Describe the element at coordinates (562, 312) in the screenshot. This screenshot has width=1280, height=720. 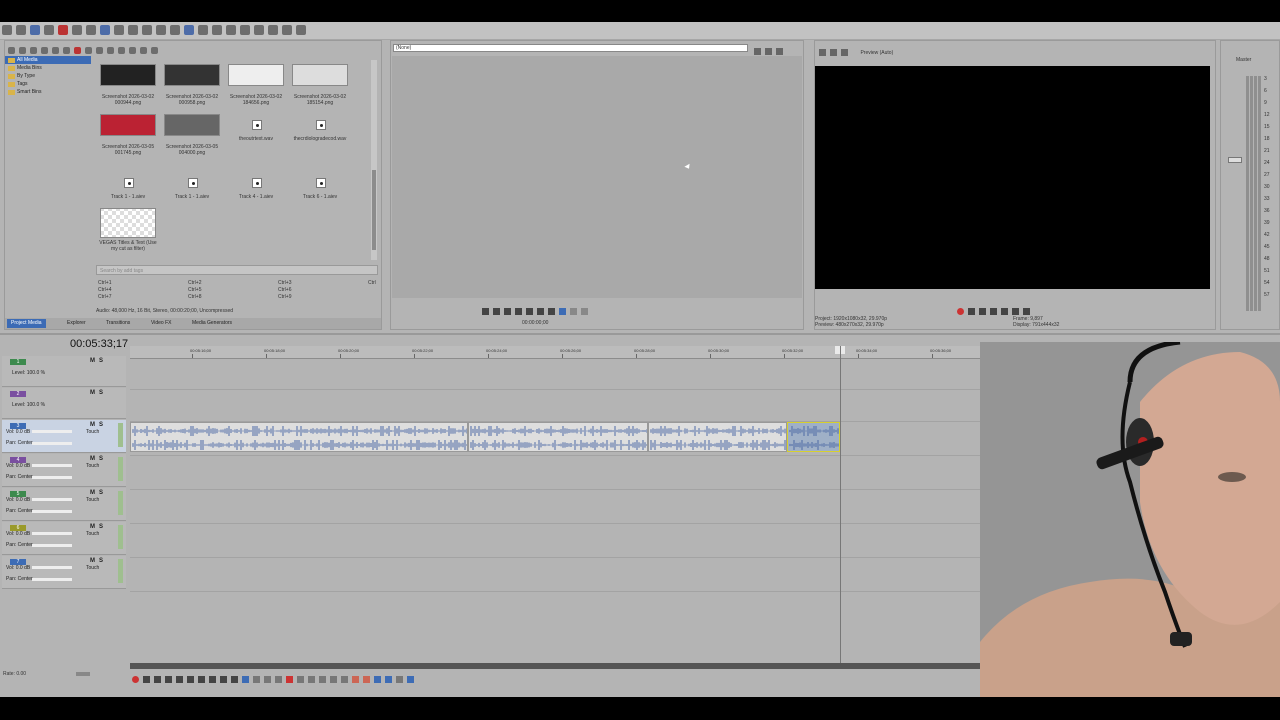
I see `add-to-timeline-icon` at that location.